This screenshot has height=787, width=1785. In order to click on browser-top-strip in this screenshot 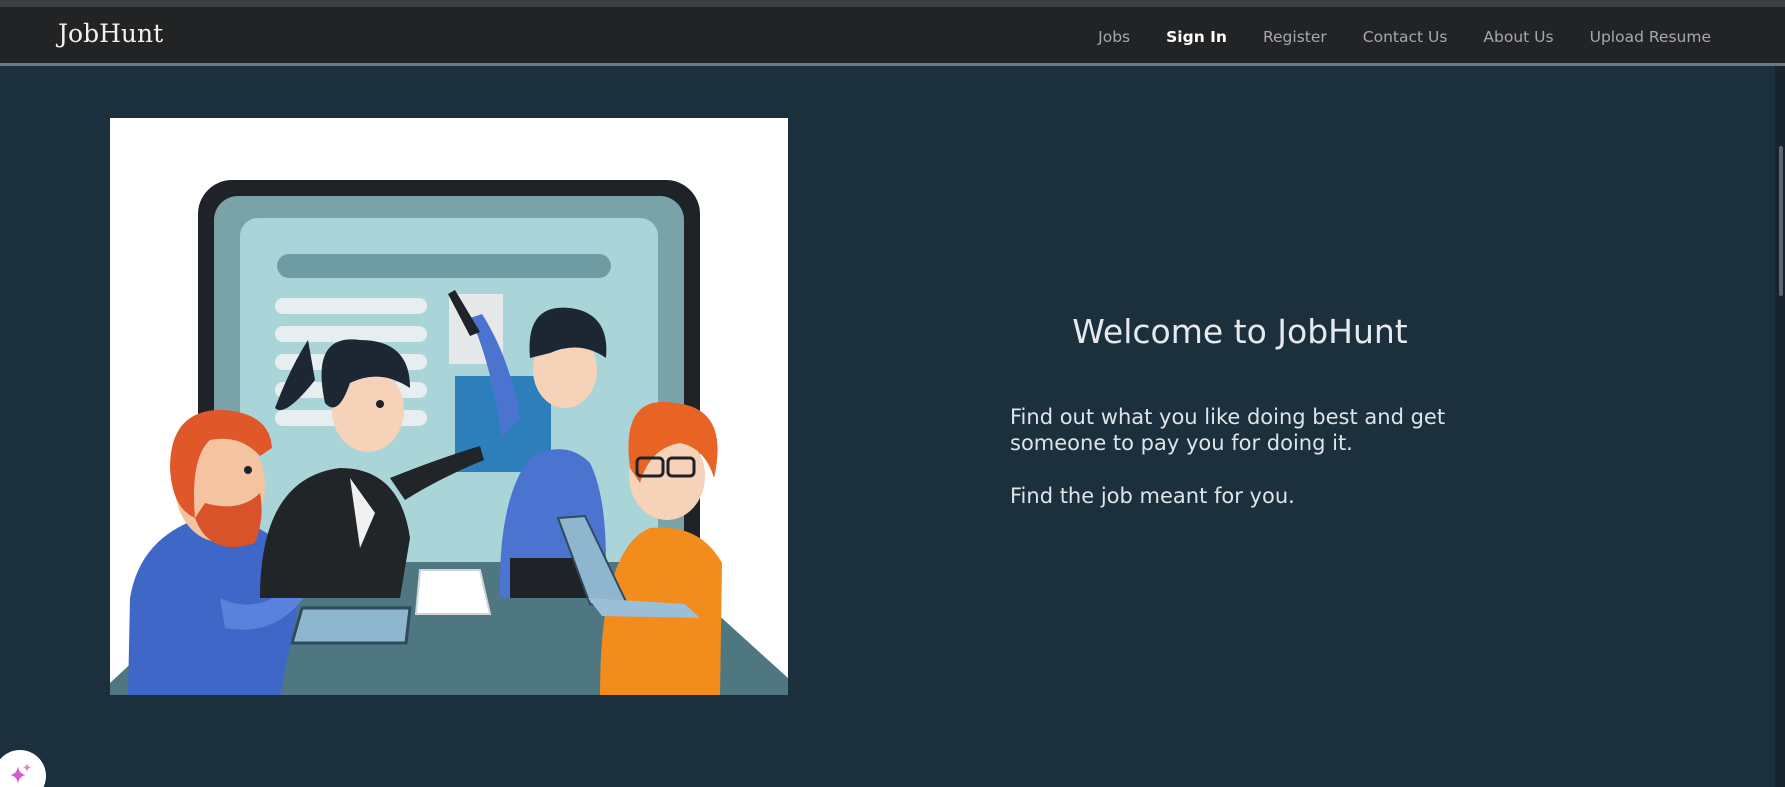, I will do `click(892, 3)`.